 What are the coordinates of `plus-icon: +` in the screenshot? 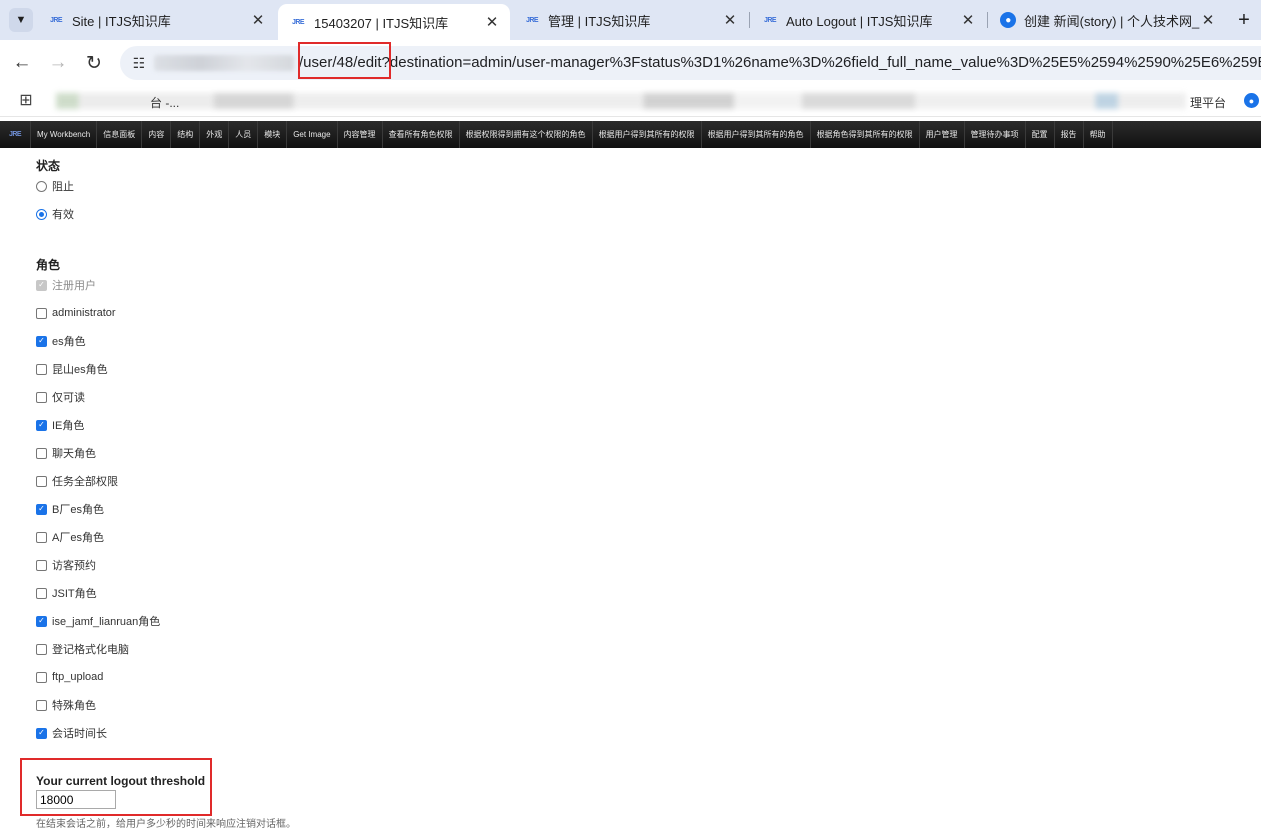 It's located at (1244, 19).